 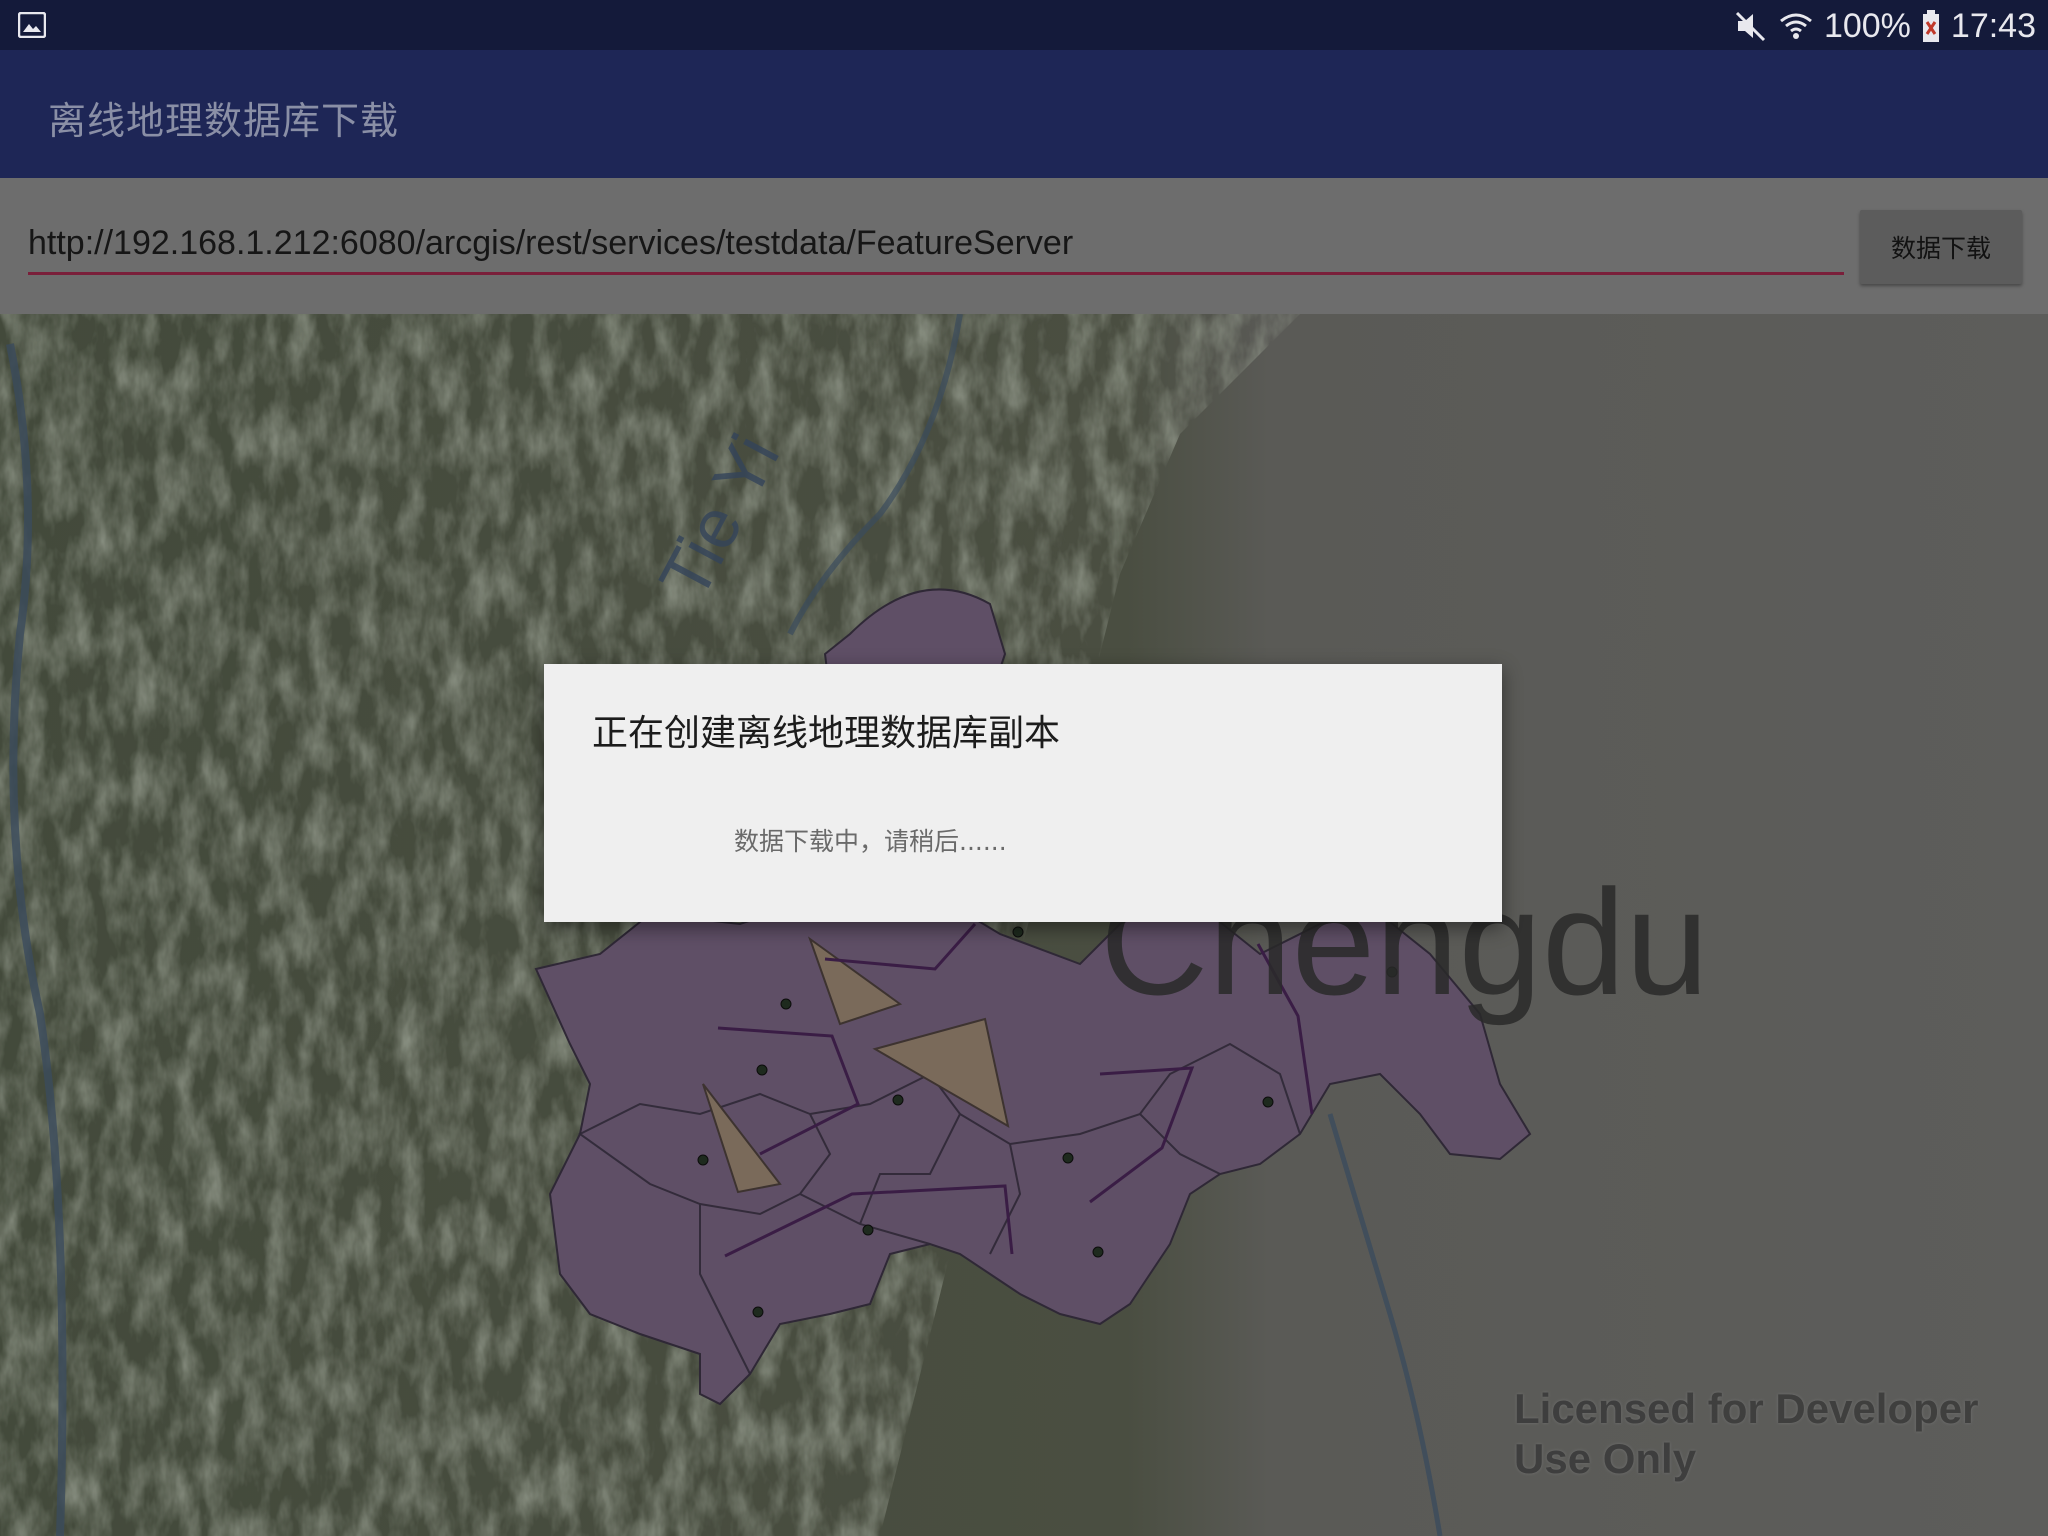 What do you see at coordinates (1024, 114) in the screenshot?
I see `app-bar: 离线地理数据库下载` at bounding box center [1024, 114].